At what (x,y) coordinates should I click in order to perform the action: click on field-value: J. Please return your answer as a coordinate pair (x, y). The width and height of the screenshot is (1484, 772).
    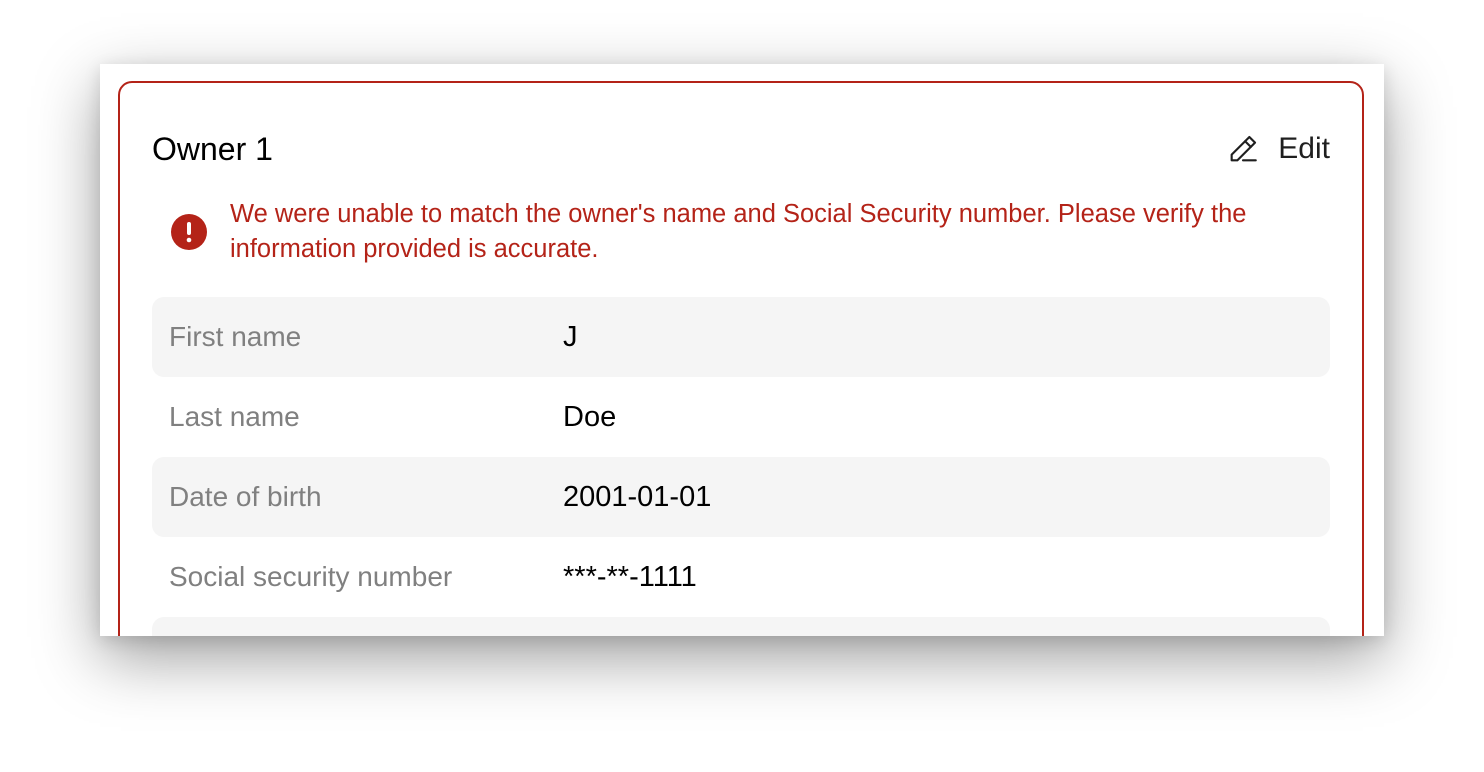
    Looking at the image, I should click on (570, 337).